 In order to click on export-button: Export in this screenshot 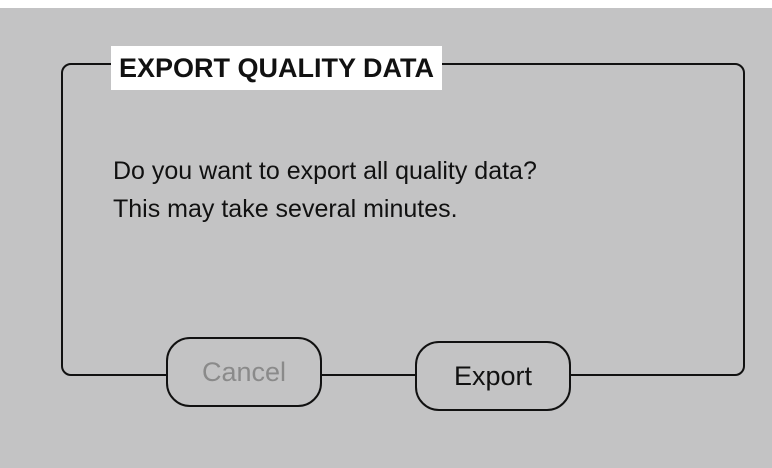, I will do `click(493, 376)`.